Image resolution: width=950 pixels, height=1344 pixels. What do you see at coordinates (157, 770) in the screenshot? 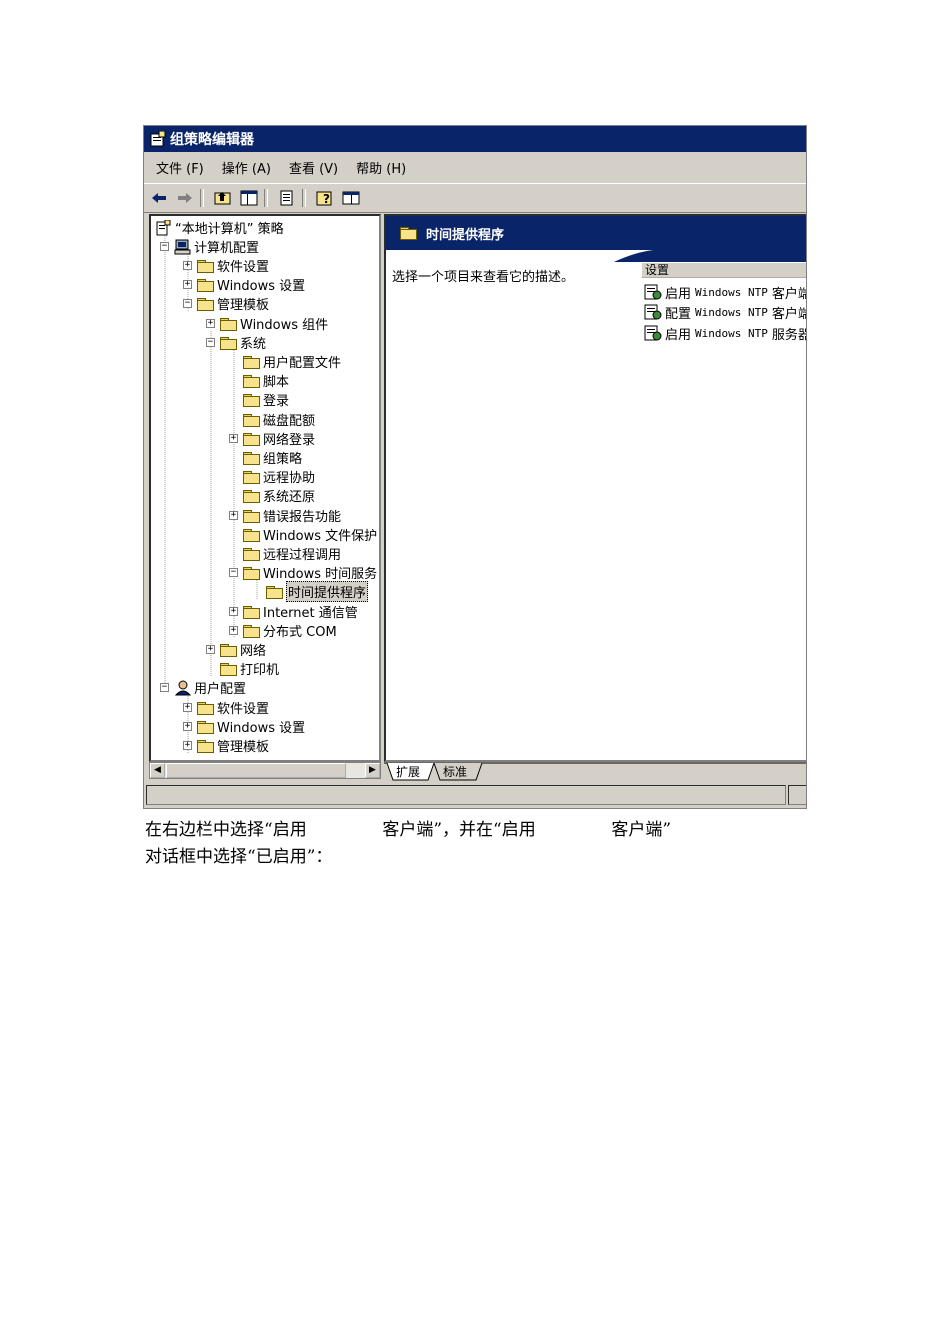
I see `scroll-left-button: ◀` at bounding box center [157, 770].